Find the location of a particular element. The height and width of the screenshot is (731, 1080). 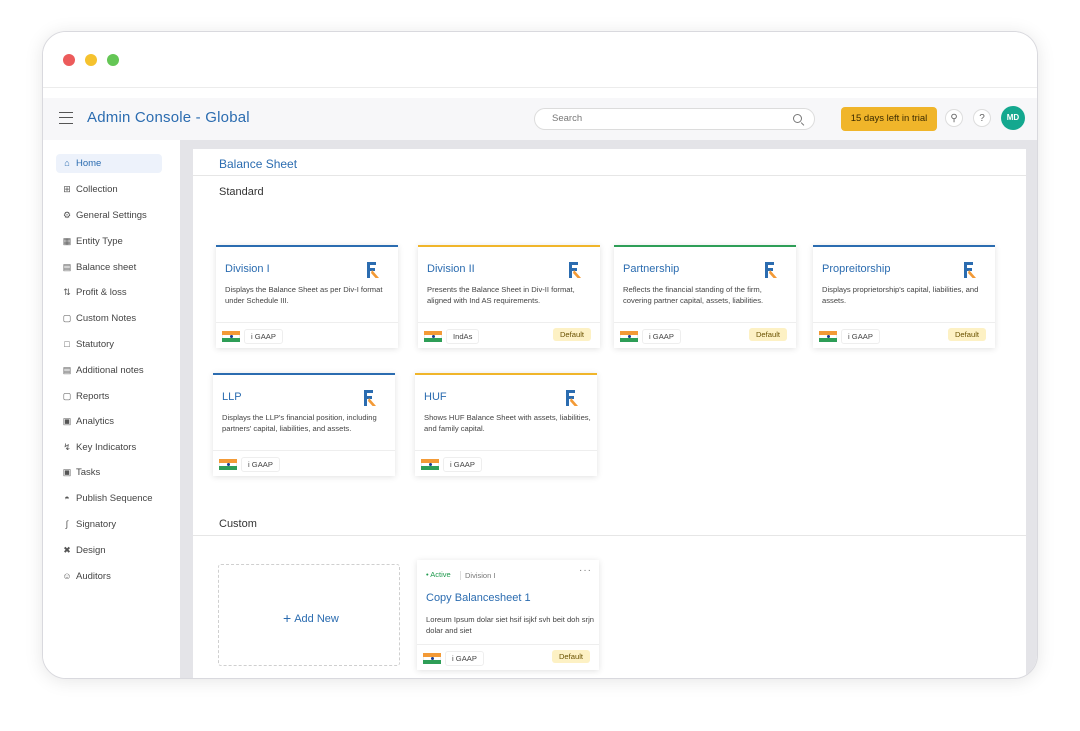

sidebar-item-balance-sheet: ▤ Balance sheet is located at coordinates (109, 267).